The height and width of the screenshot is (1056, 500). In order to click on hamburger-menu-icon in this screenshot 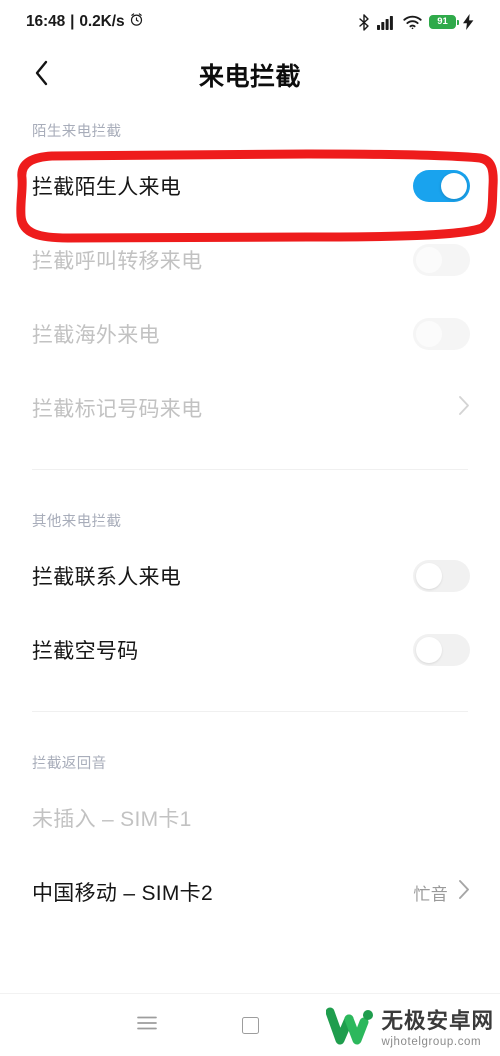, I will do `click(147, 1025)`.